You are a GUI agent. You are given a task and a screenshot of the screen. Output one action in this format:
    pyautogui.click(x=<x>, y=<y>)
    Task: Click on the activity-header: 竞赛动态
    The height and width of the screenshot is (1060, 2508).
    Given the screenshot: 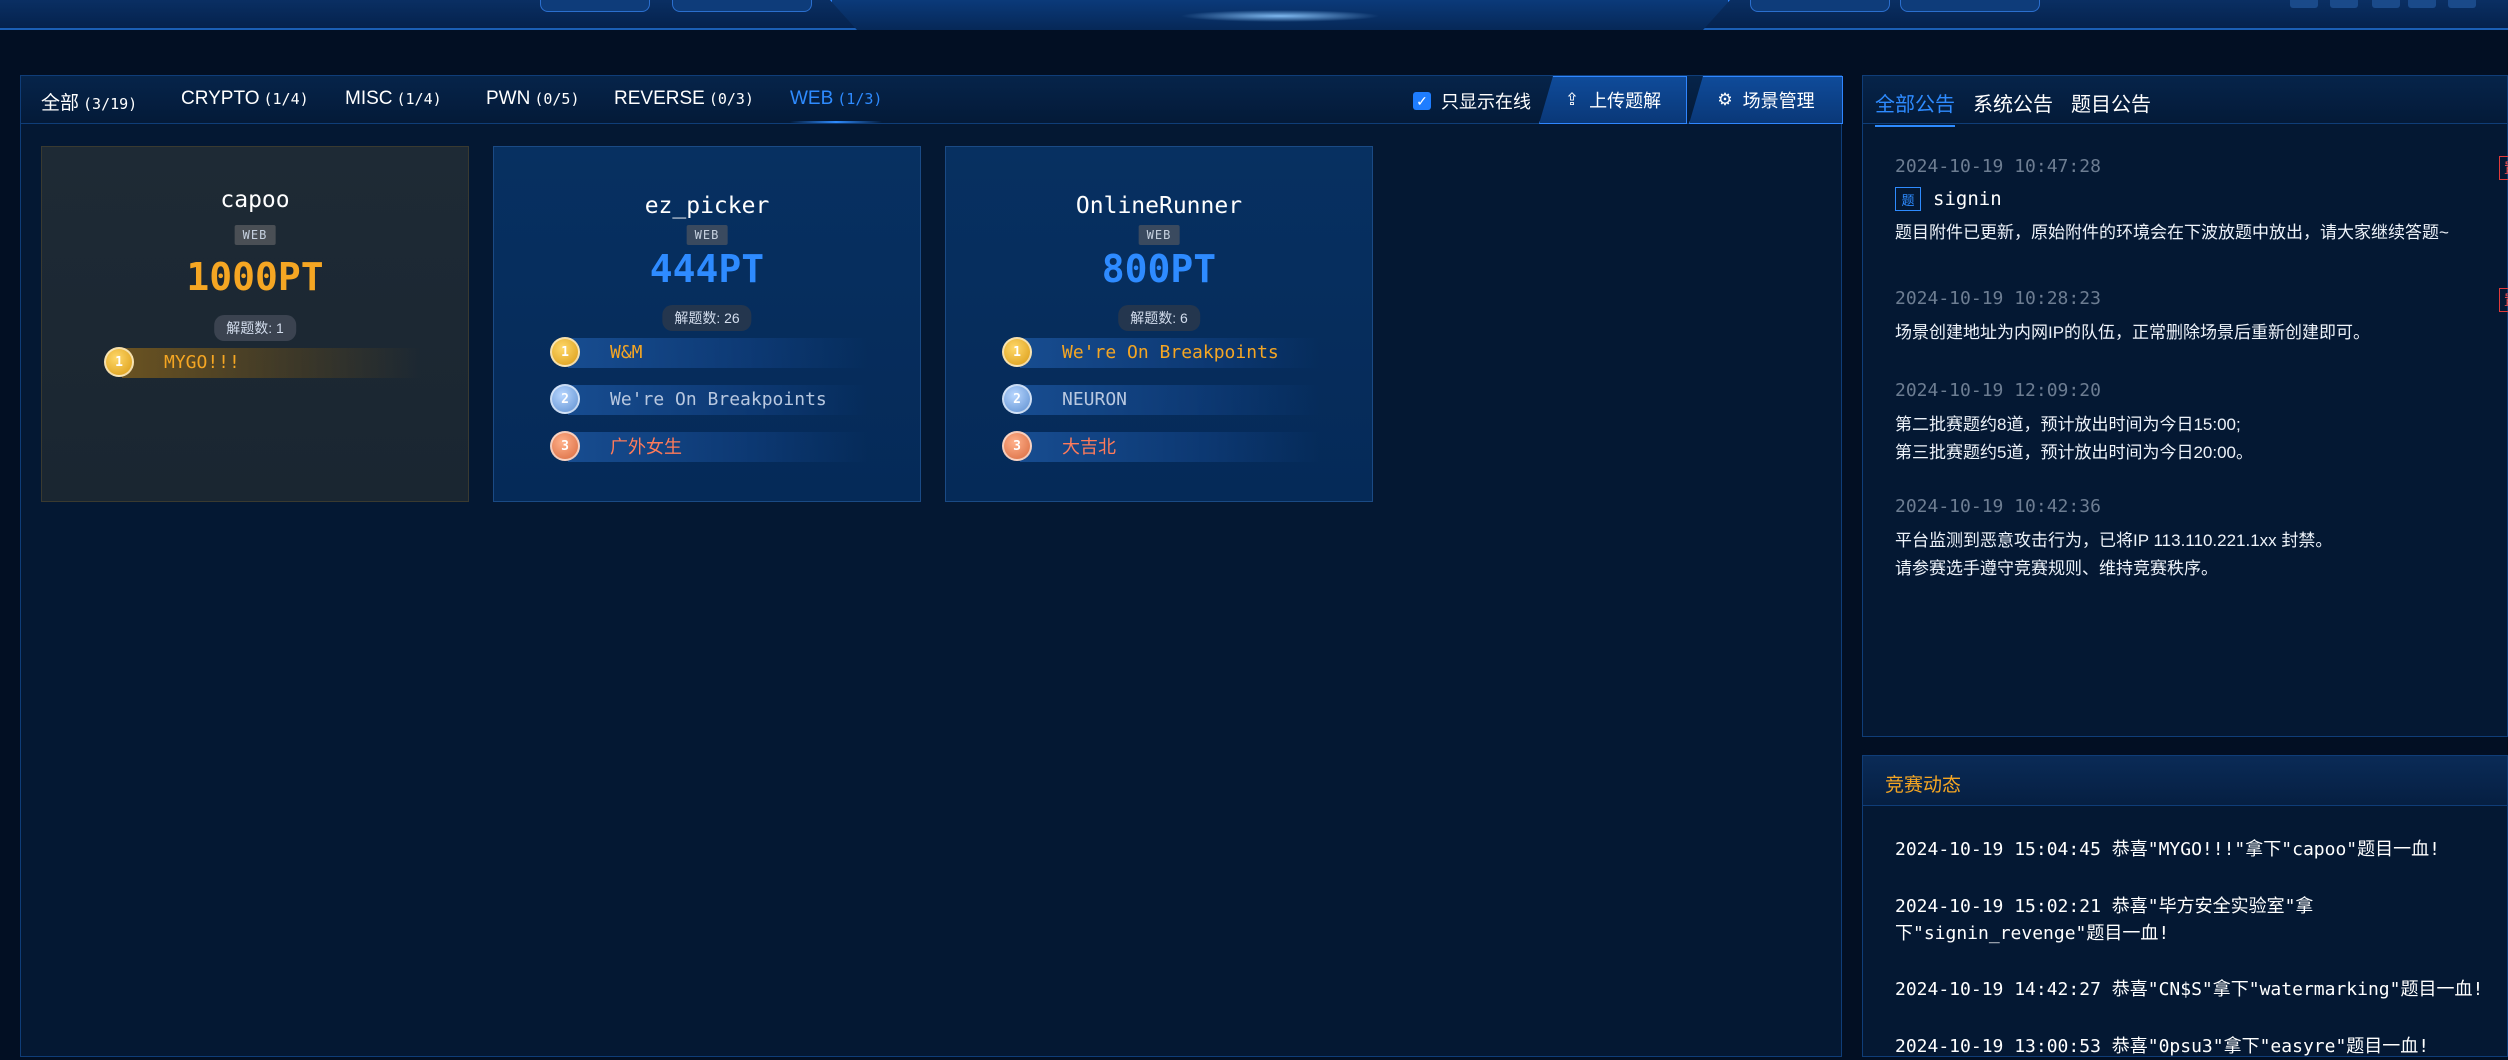 What is the action you would take?
    pyautogui.click(x=2185, y=781)
    